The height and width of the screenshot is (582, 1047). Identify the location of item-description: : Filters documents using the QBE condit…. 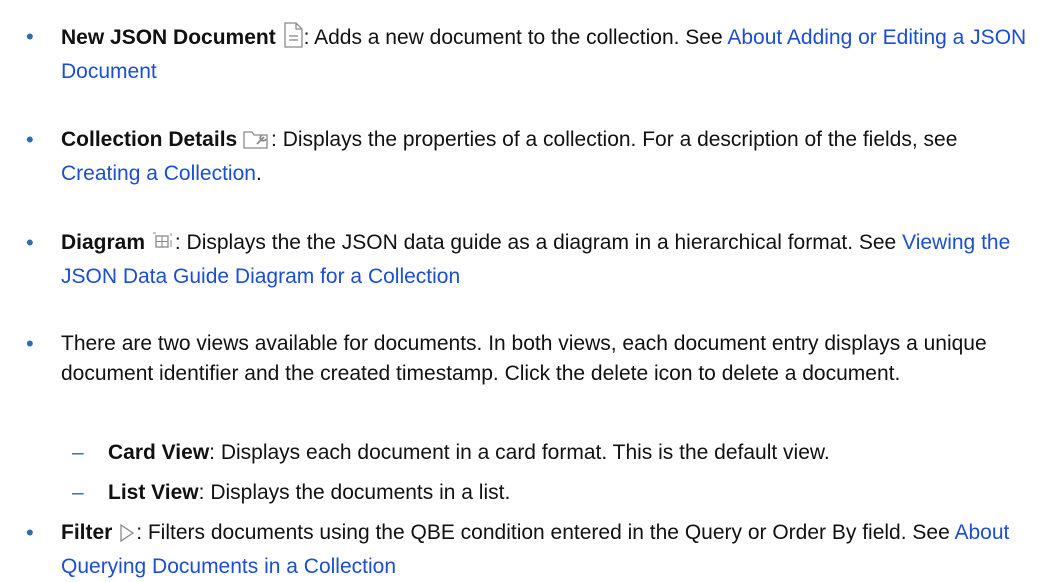
(545, 532).